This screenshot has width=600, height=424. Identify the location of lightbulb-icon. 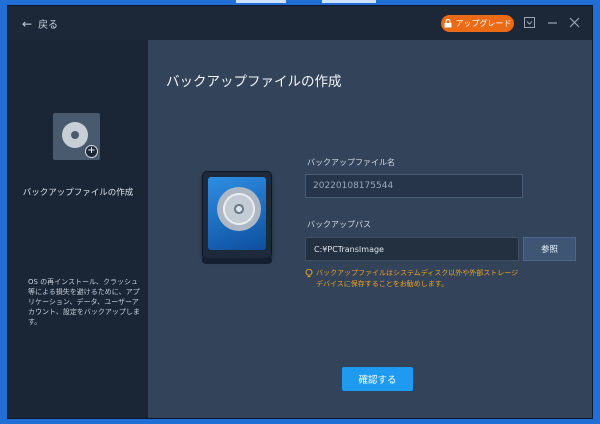
(309, 273).